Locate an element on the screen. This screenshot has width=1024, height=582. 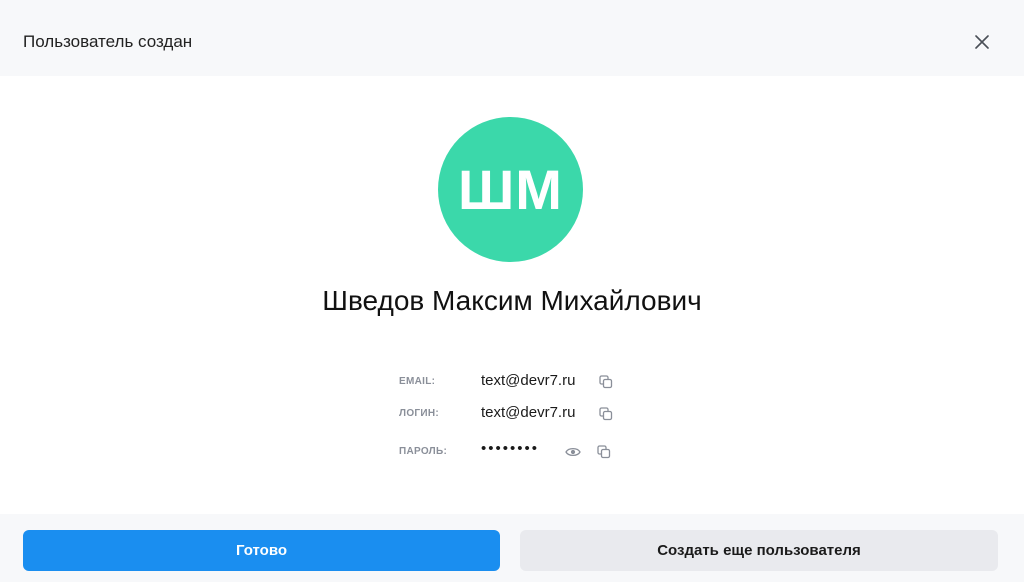
password-label: ПАРОЛЬ: is located at coordinates (423, 451).